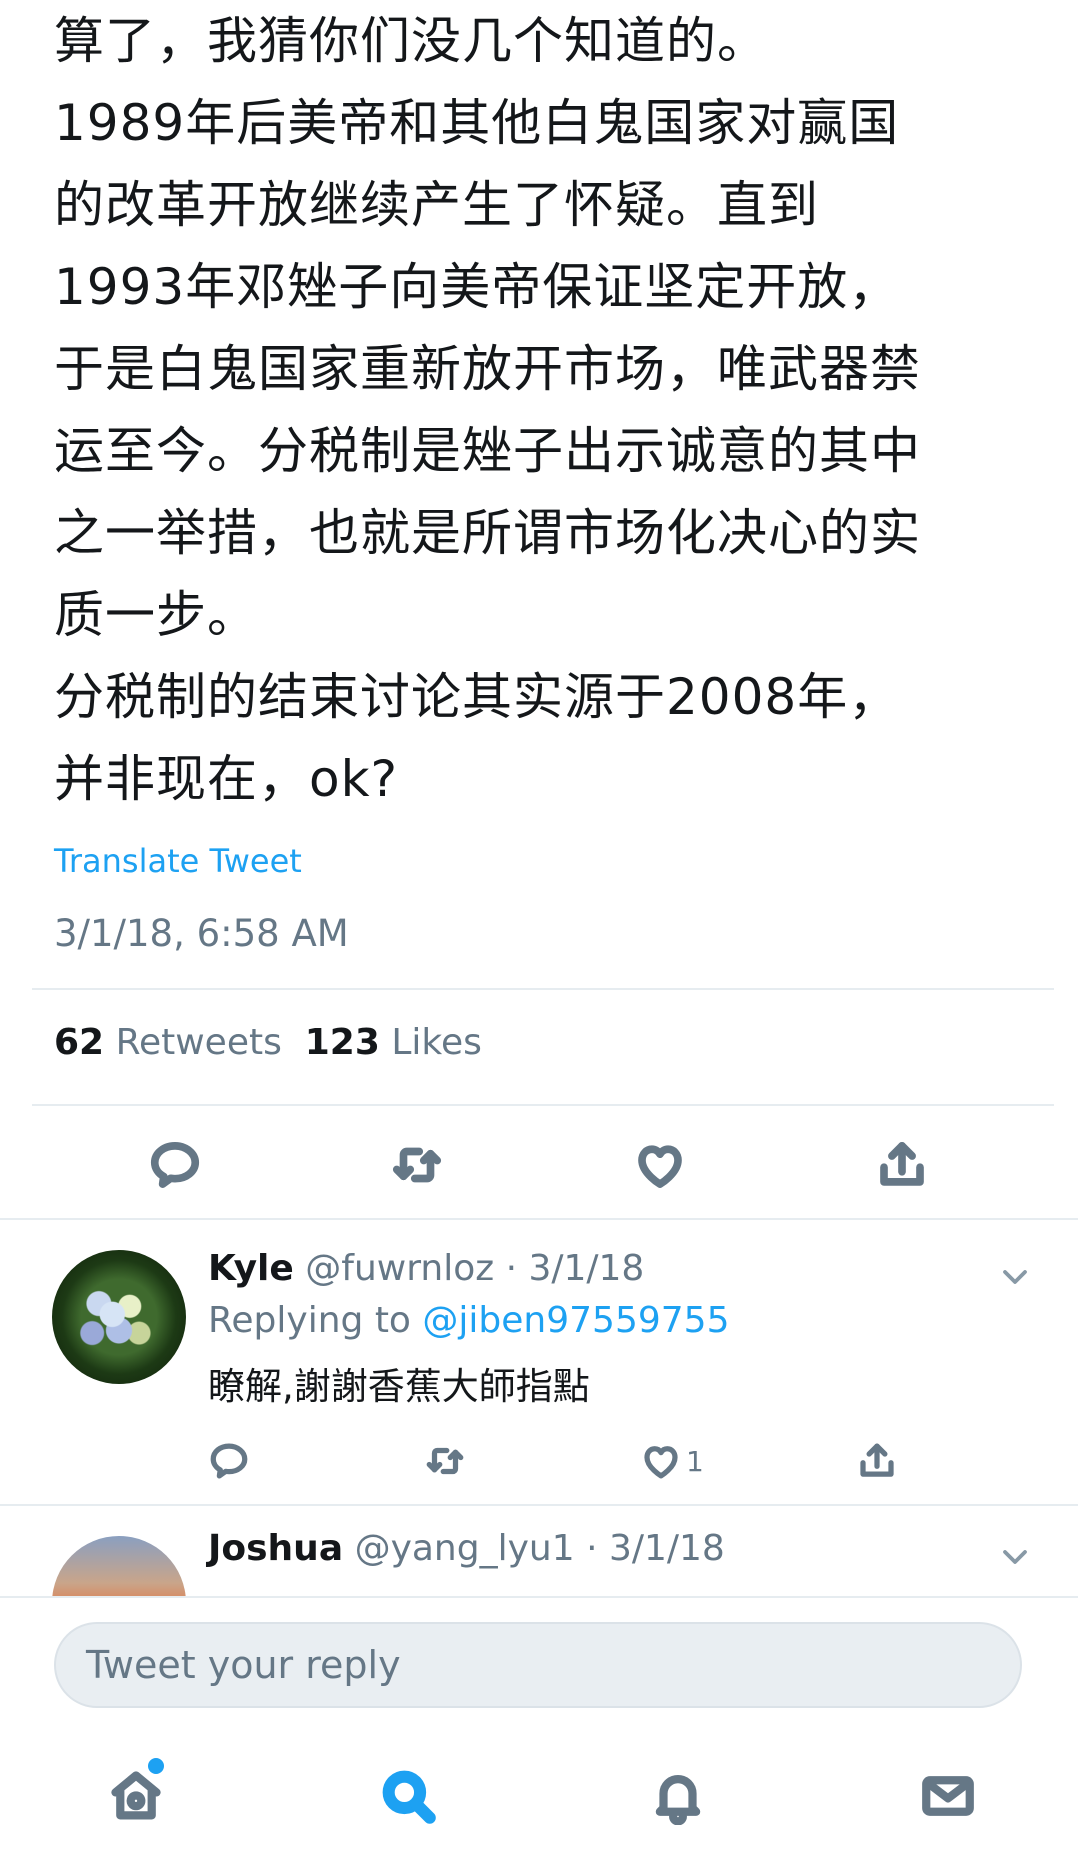 This screenshot has width=1078, height=1856. Describe the element at coordinates (275, 1548) in the screenshot. I see `reply-author-name: Joshua` at that location.